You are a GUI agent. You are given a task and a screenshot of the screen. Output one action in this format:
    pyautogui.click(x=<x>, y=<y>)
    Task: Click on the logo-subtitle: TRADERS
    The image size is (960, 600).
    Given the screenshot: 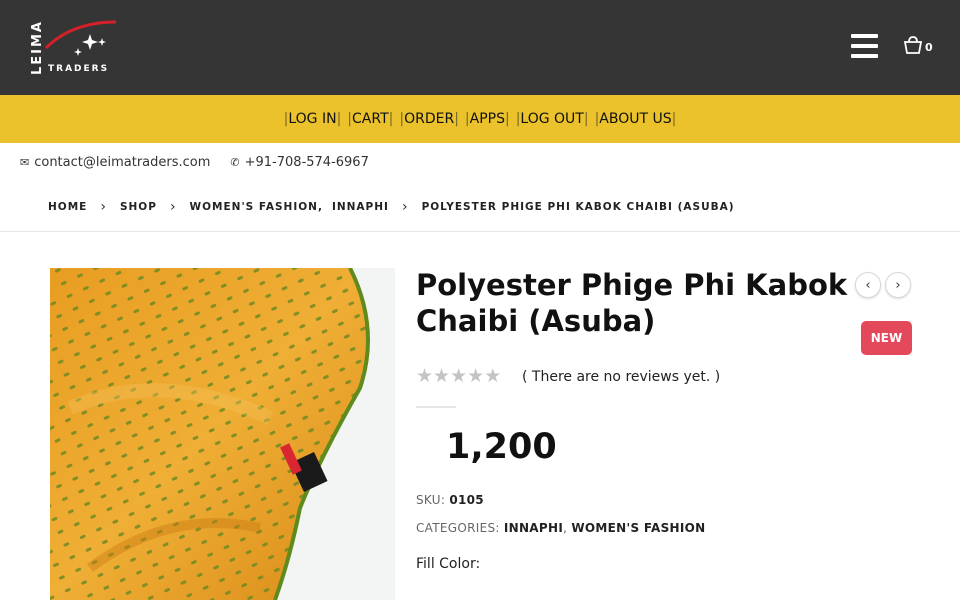 What is the action you would take?
    pyautogui.click(x=79, y=69)
    